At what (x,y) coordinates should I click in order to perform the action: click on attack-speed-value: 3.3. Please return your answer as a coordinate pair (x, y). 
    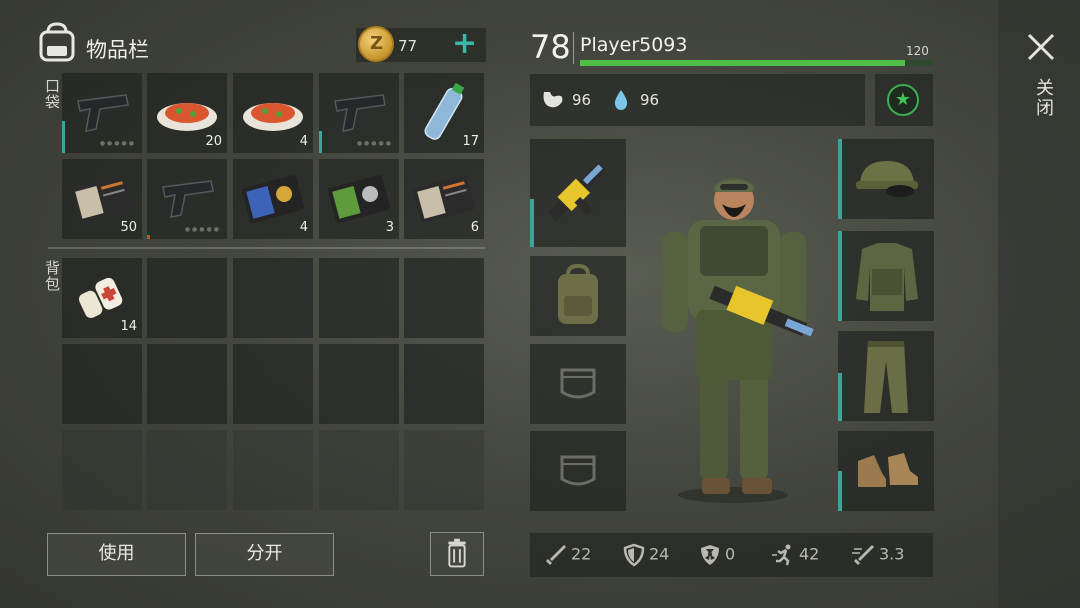
    Looking at the image, I should click on (892, 554).